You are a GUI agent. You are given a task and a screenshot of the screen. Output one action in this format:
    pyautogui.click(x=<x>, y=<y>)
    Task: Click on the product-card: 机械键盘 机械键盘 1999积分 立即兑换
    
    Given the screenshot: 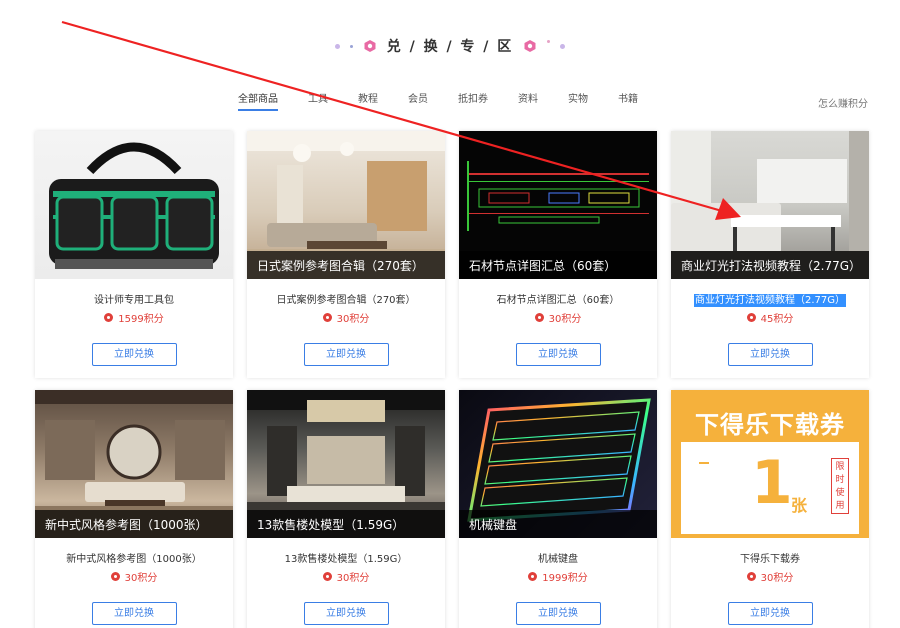 What is the action you would take?
    pyautogui.click(x=558, y=509)
    